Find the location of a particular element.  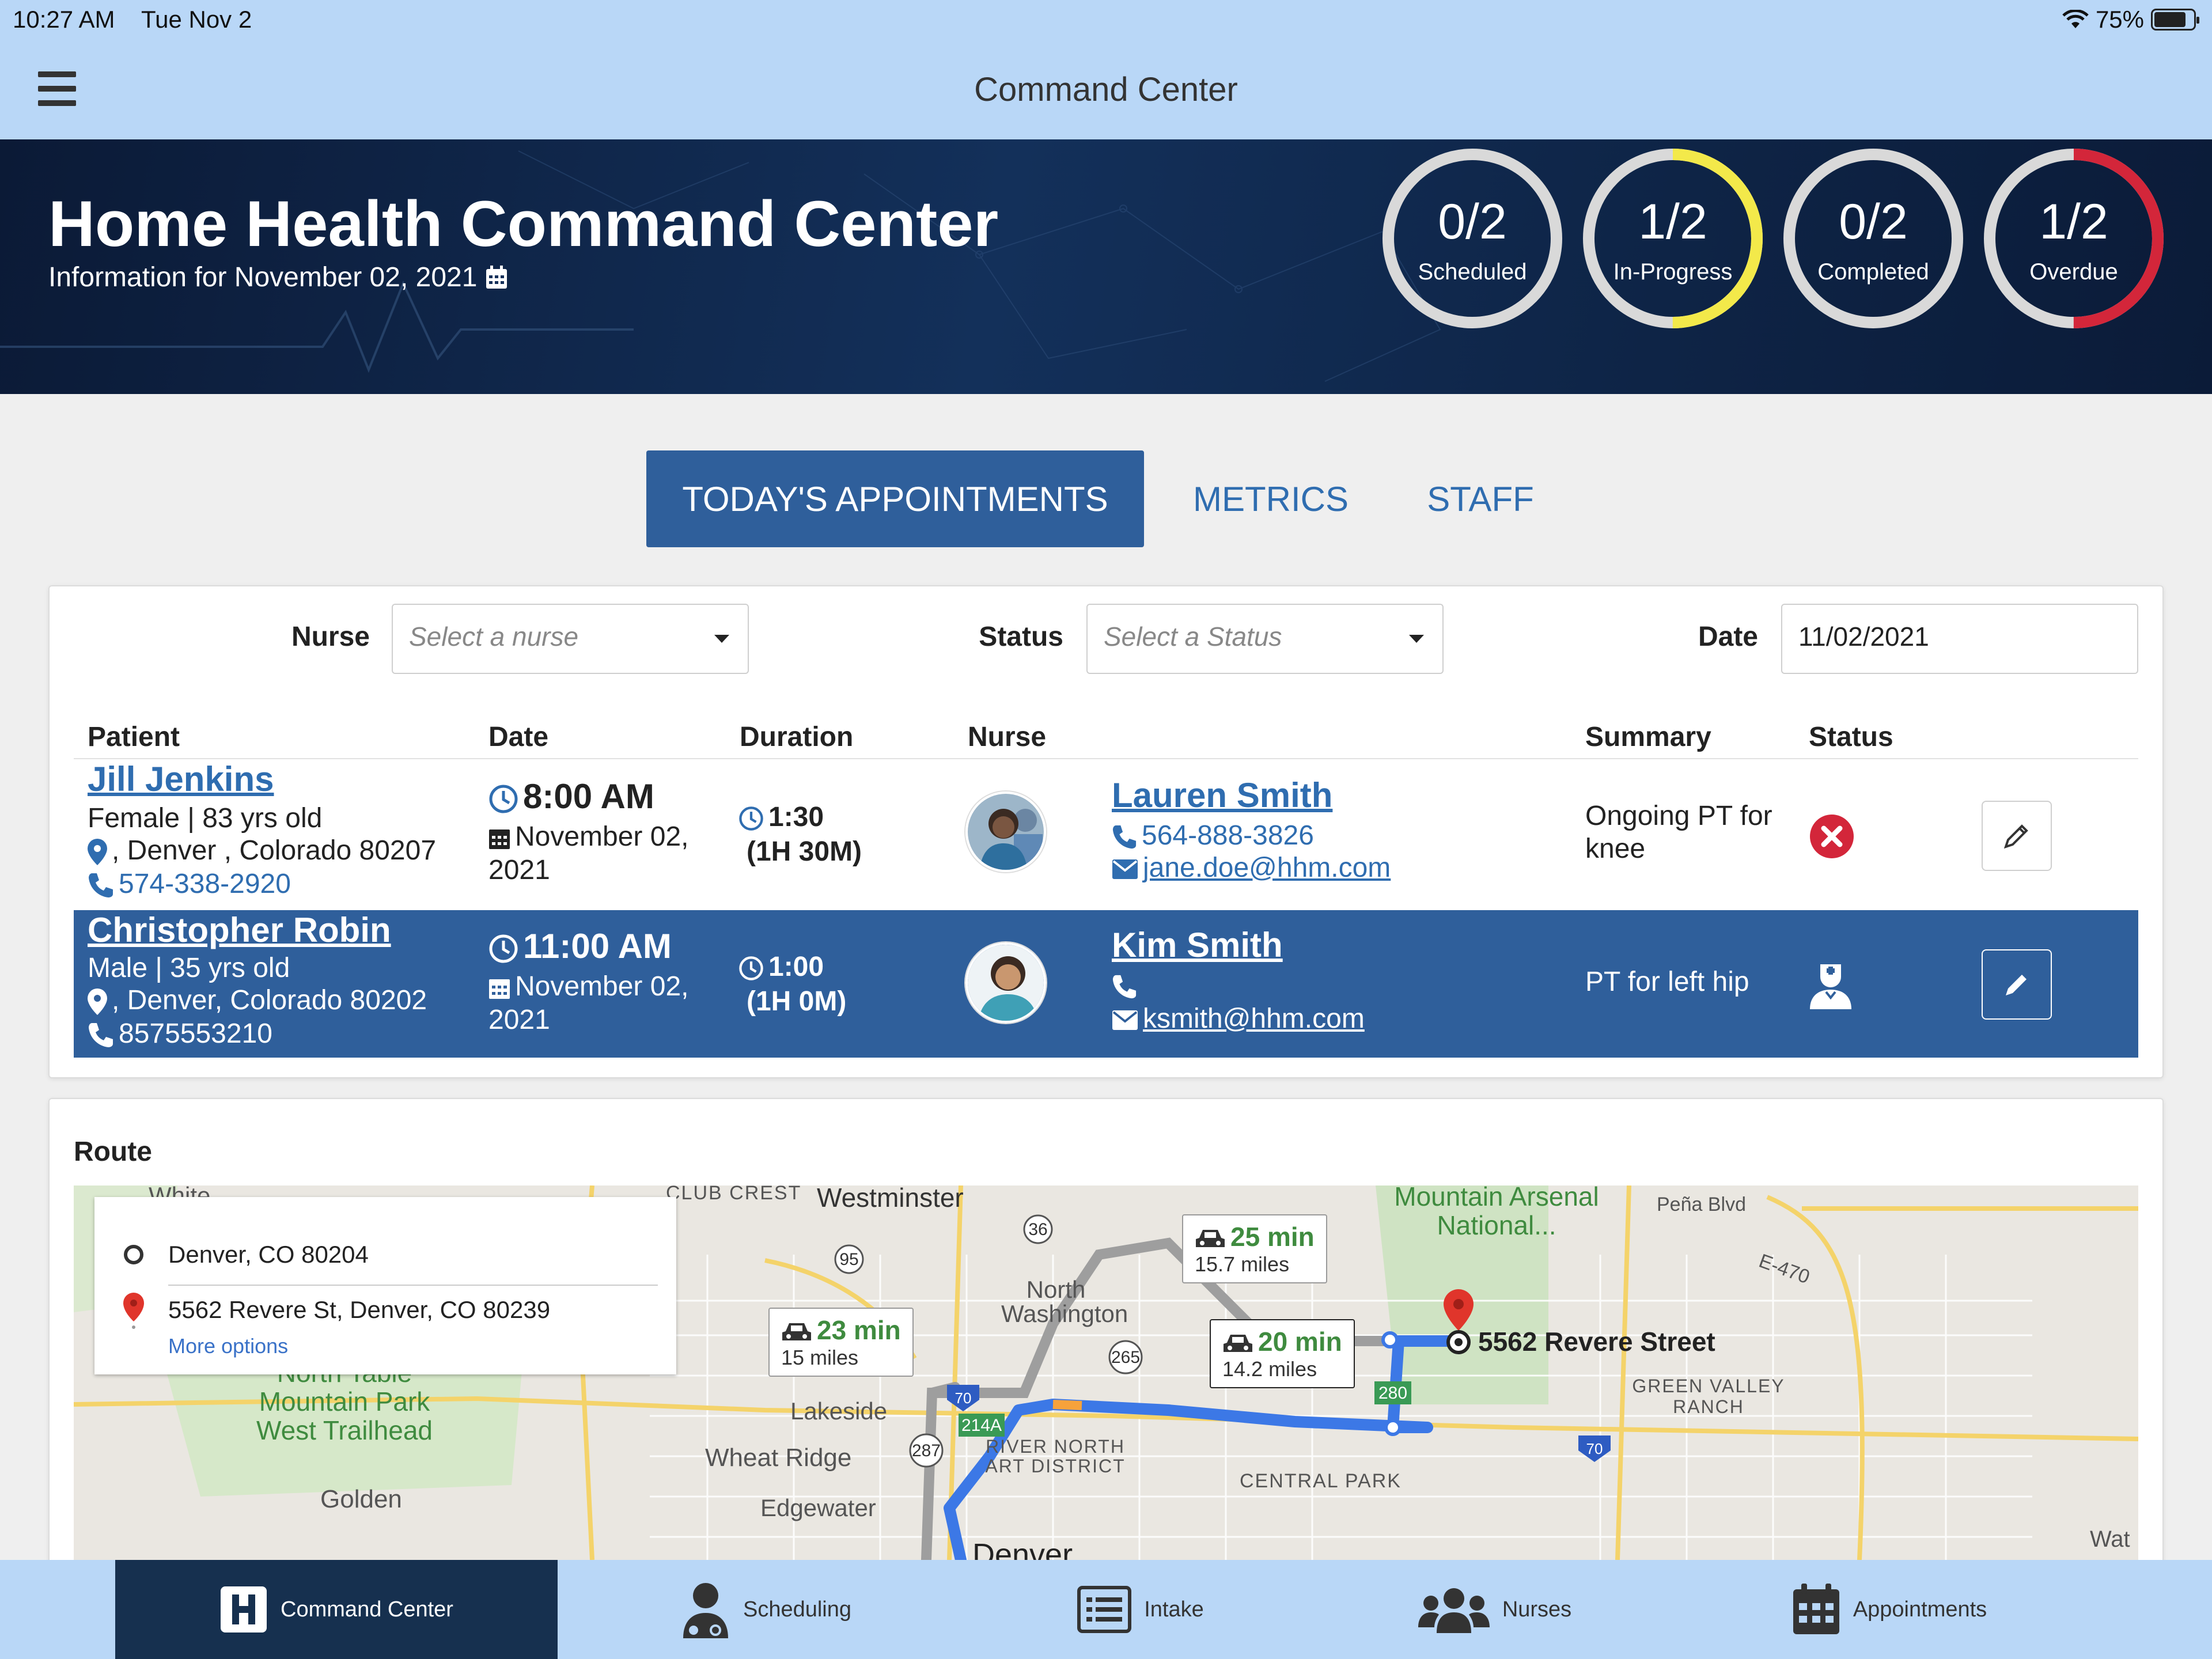

appointment-date: November 02, is located at coordinates (588, 986).